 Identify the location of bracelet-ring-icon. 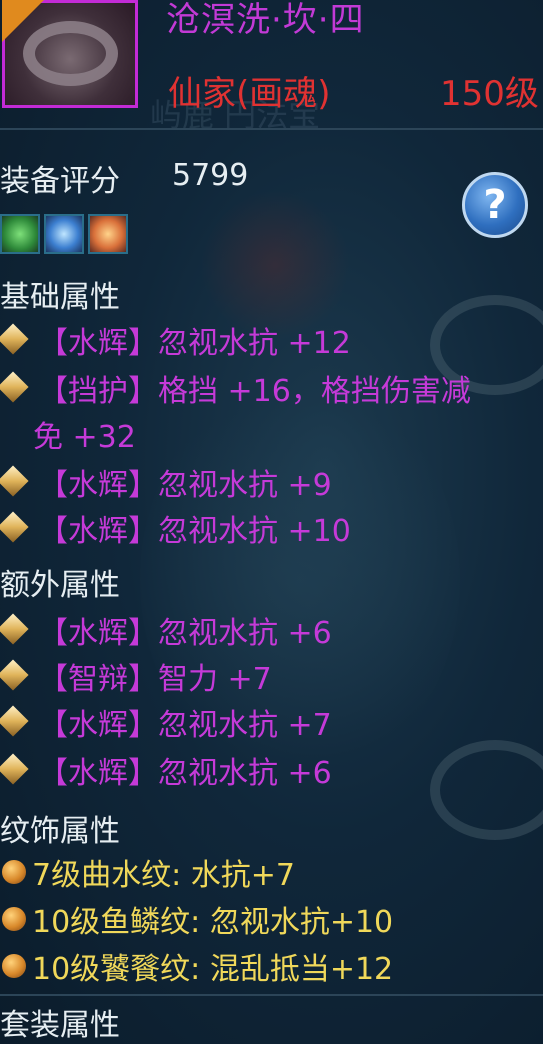
(70, 53).